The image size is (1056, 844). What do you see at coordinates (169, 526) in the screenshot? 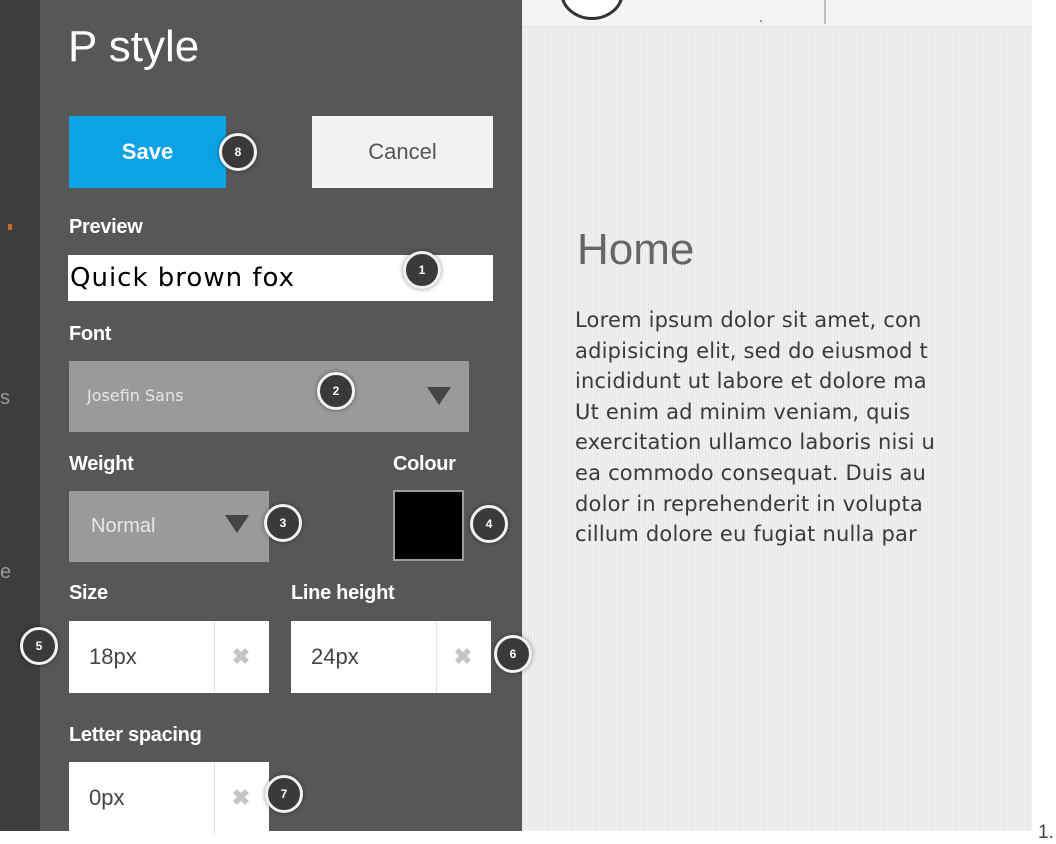
I see `weight-select: Normal` at bounding box center [169, 526].